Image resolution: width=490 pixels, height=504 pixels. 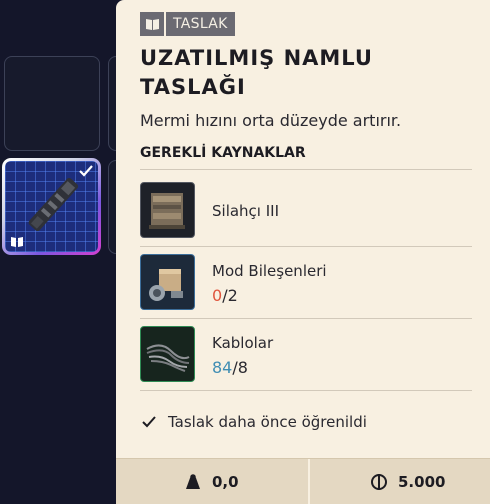 I want to click on coin-icon, so click(x=379, y=481).